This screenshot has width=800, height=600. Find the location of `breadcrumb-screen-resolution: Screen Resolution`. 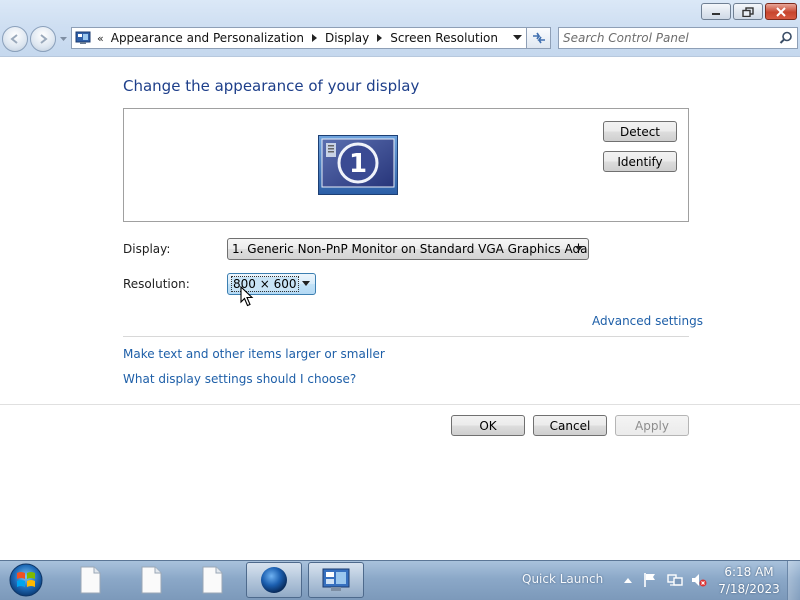

breadcrumb-screen-resolution: Screen Resolution is located at coordinates (444, 38).